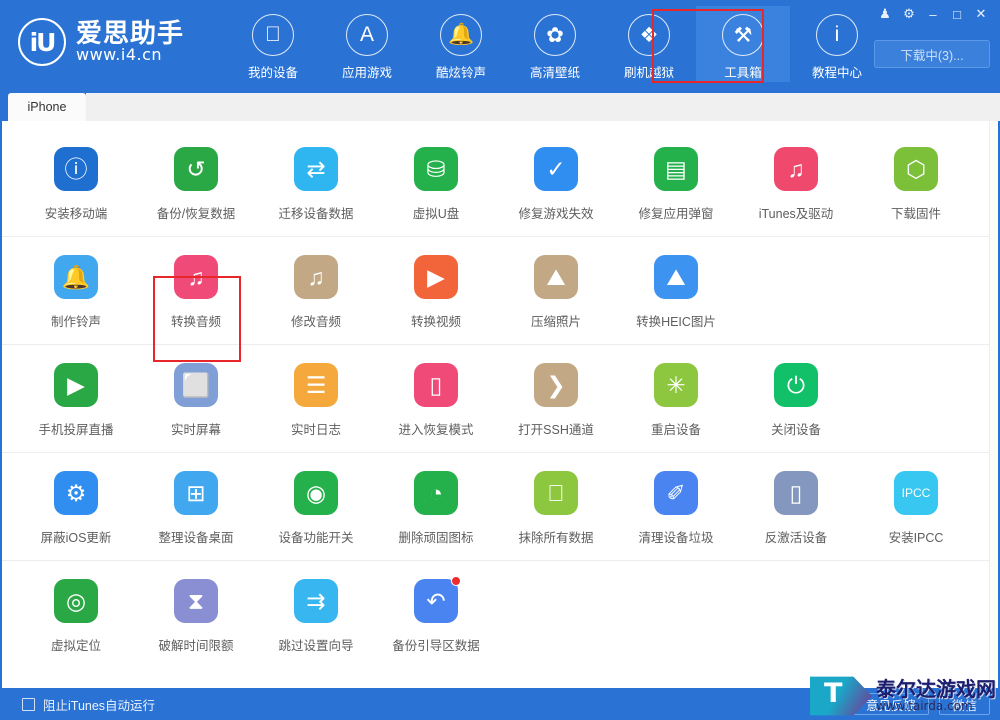 This screenshot has height=720, width=1000. Describe the element at coordinates (42, 42) in the screenshot. I see `brand-mark-icon: iU` at that location.